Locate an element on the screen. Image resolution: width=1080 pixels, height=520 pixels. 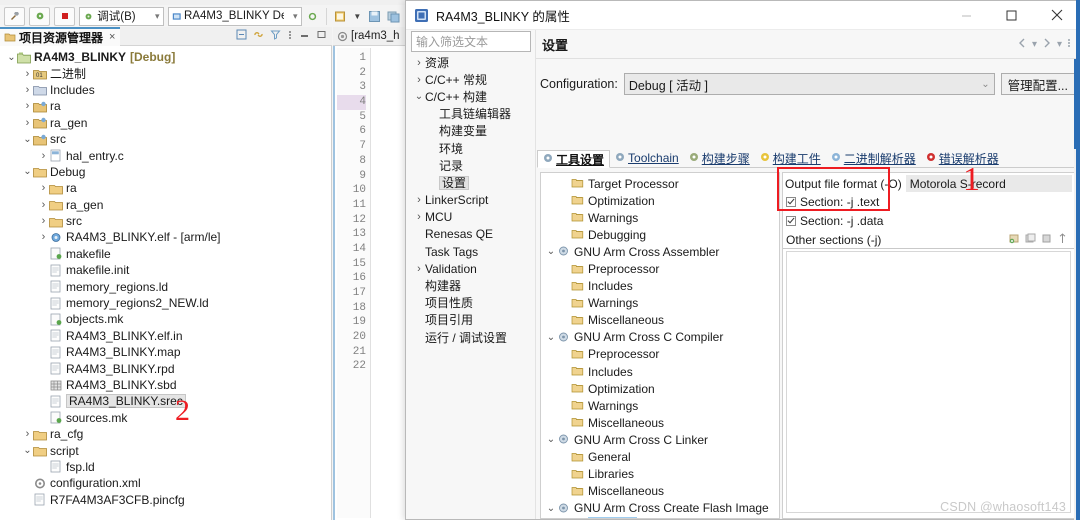
checkbox-data is located at coordinates (791, 220).